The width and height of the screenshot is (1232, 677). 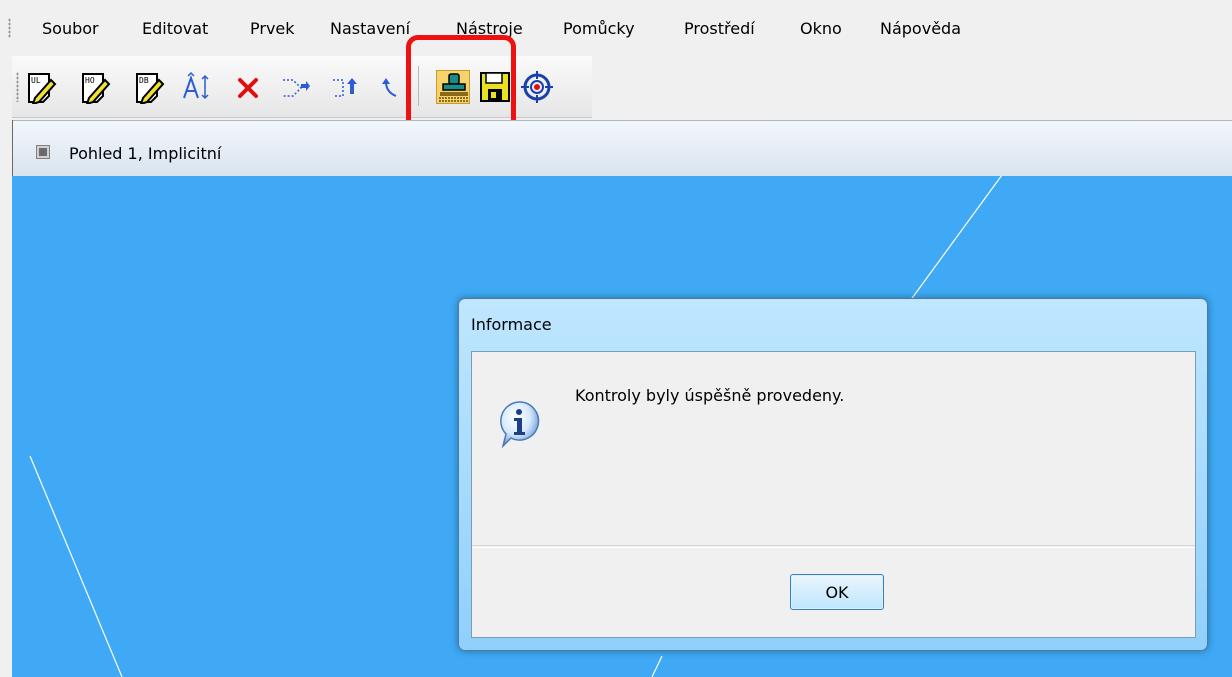 I want to click on toolbar-grip, so click(x=17, y=87).